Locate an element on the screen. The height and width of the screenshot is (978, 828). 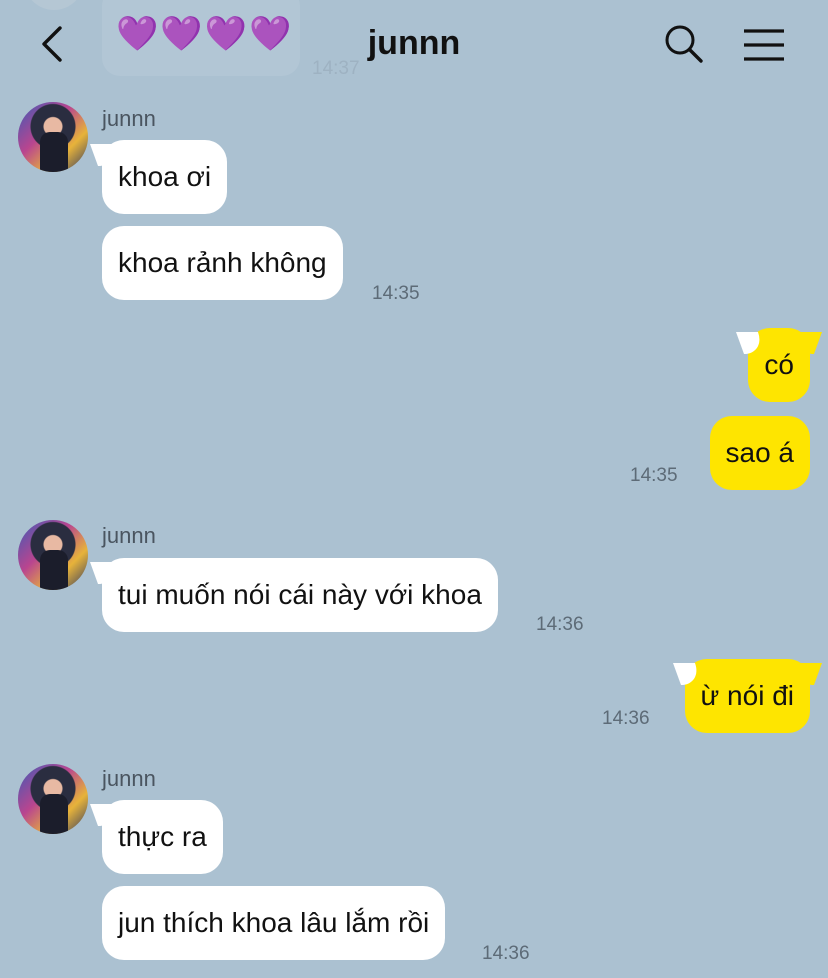
message-bubble: thực ra is located at coordinates (162, 837).